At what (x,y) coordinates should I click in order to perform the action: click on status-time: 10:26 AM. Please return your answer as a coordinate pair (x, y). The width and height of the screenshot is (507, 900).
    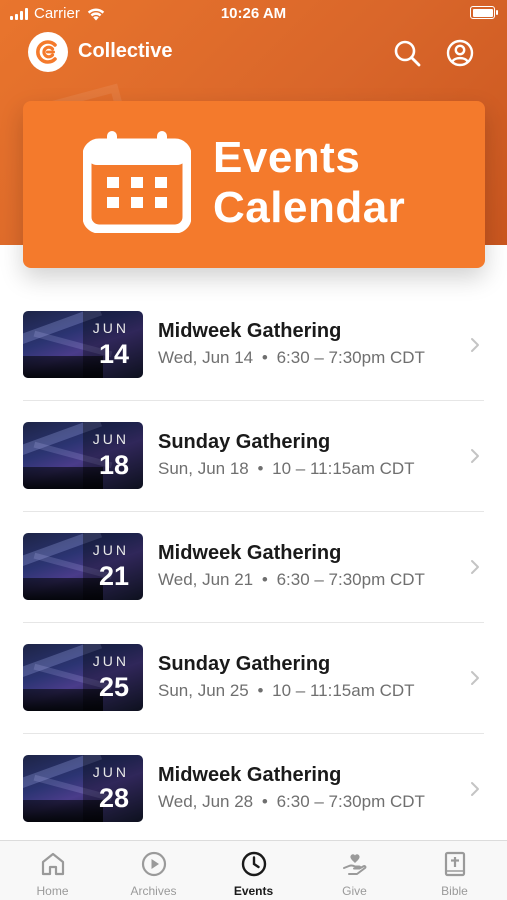
    Looking at the image, I should click on (253, 13).